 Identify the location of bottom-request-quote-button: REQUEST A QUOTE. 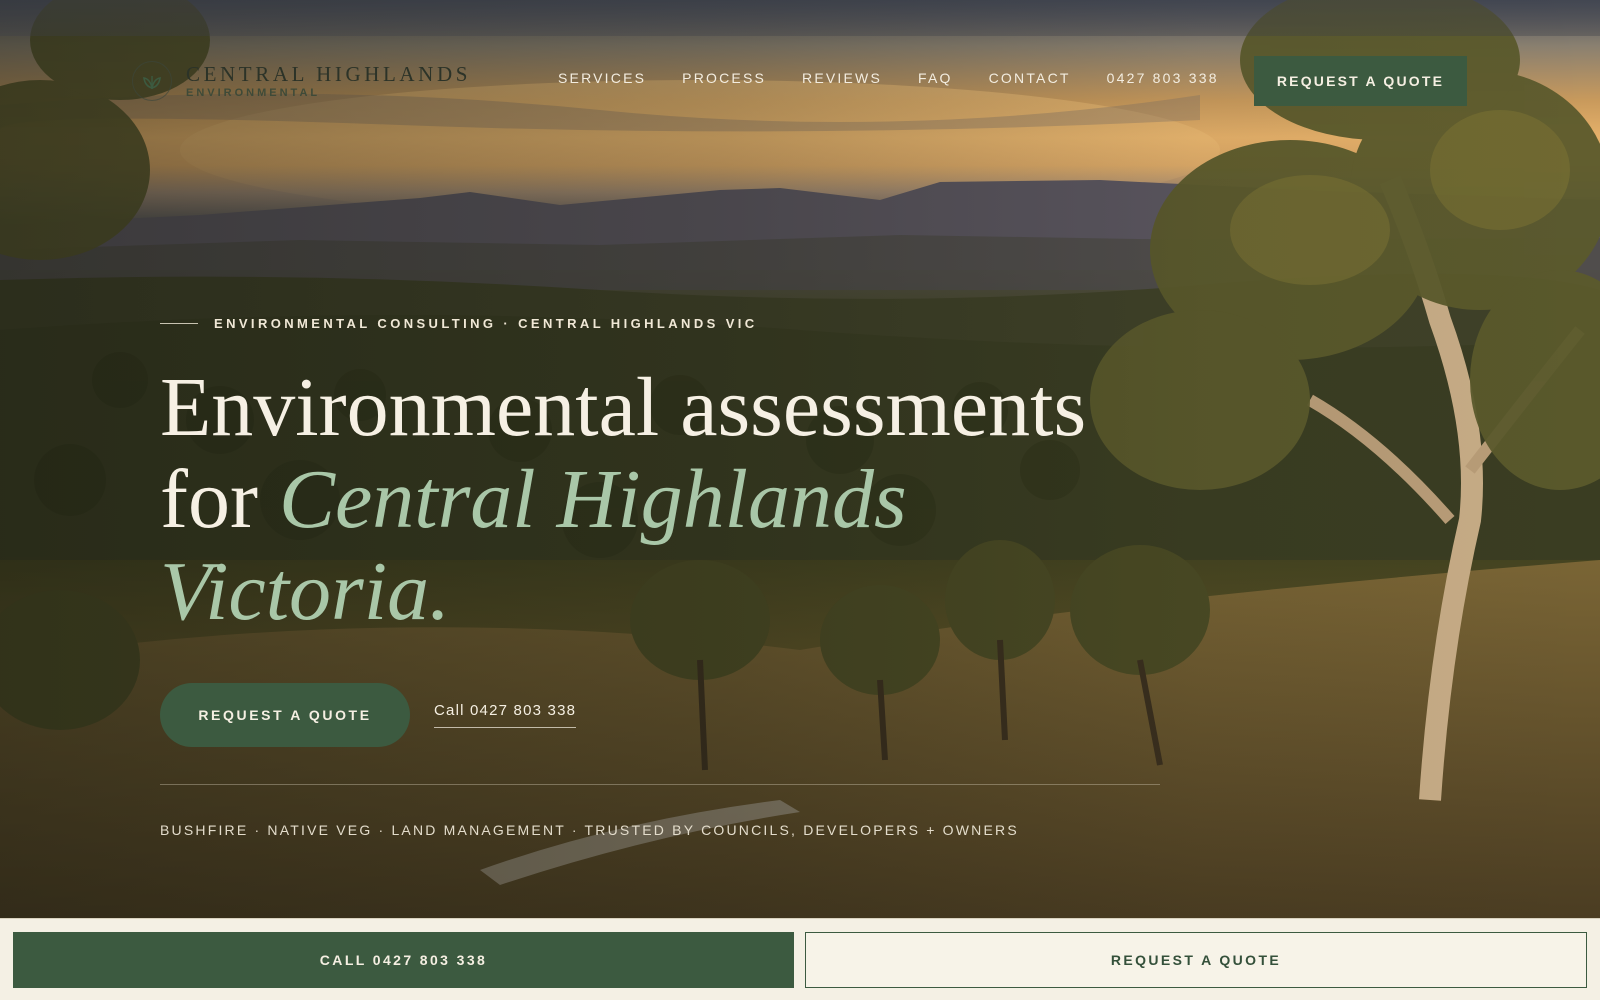
(1196, 960).